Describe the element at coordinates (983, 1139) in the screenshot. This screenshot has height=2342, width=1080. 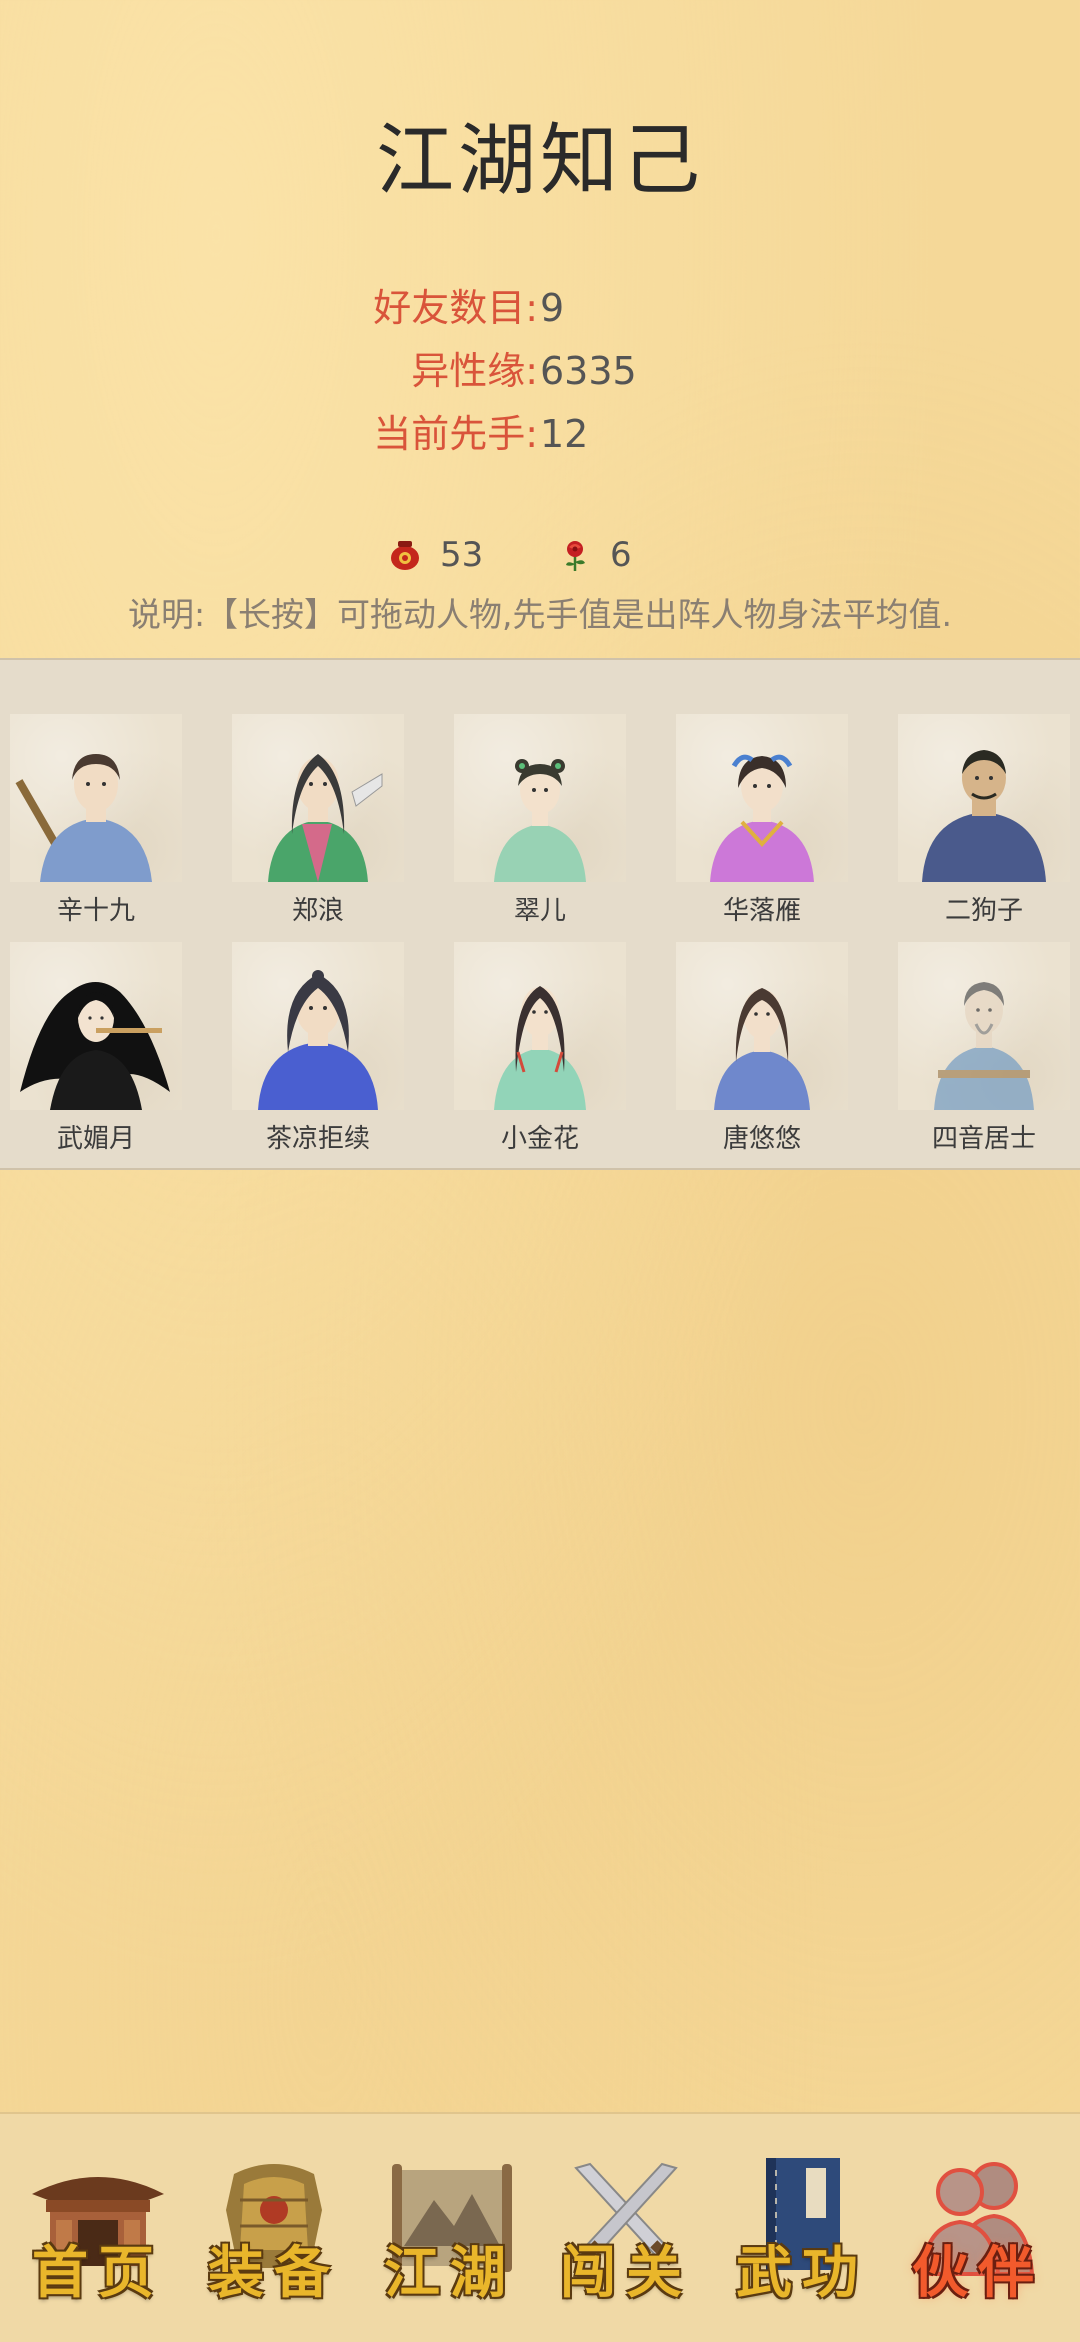
I see `character-name: 四音居士` at that location.